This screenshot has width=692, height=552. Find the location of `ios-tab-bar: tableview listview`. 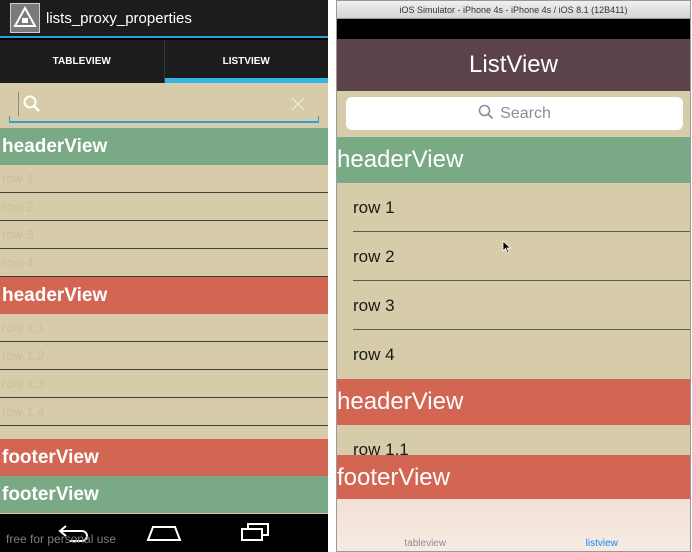

ios-tab-bar: tableview listview is located at coordinates (514, 525).